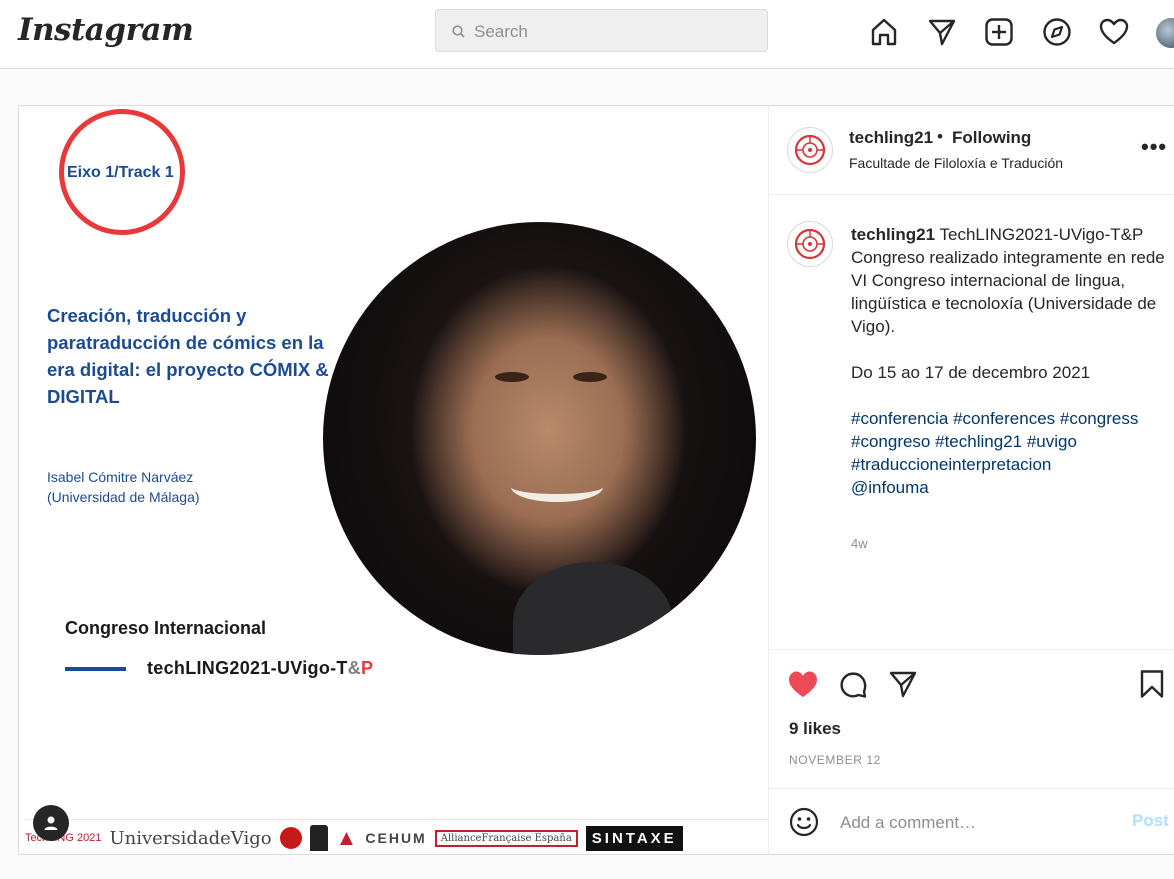 This screenshot has width=1174, height=879. What do you see at coordinates (1154, 147) in the screenshot?
I see `more-options-icon: •••` at bounding box center [1154, 147].